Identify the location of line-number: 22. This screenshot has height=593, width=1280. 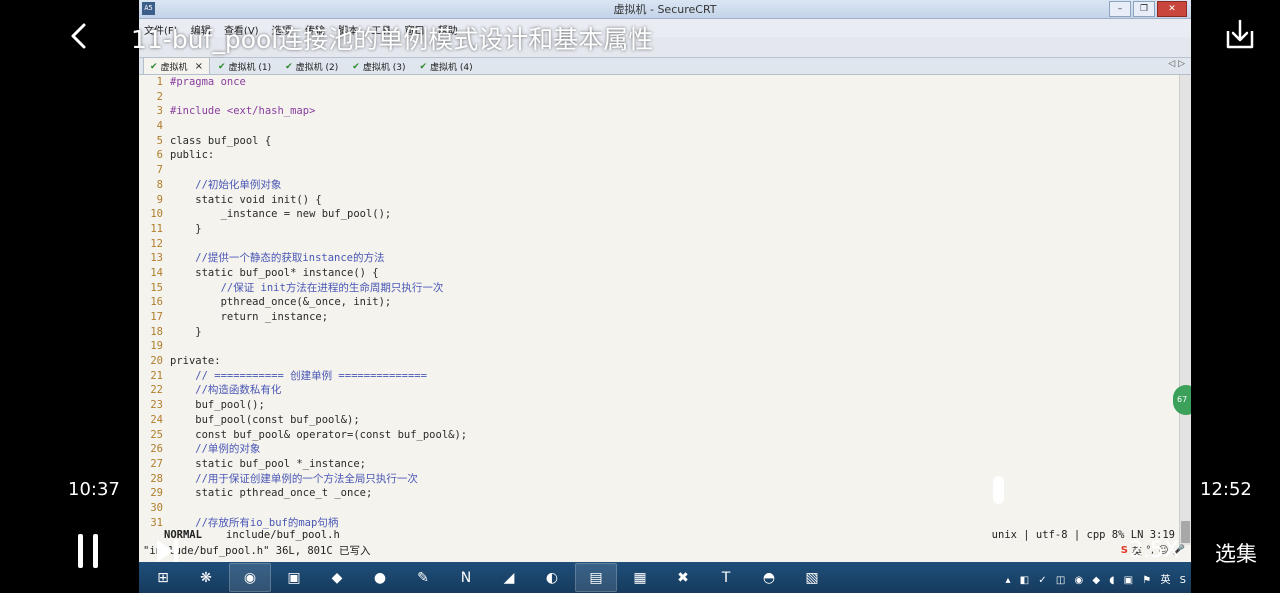
(156, 390).